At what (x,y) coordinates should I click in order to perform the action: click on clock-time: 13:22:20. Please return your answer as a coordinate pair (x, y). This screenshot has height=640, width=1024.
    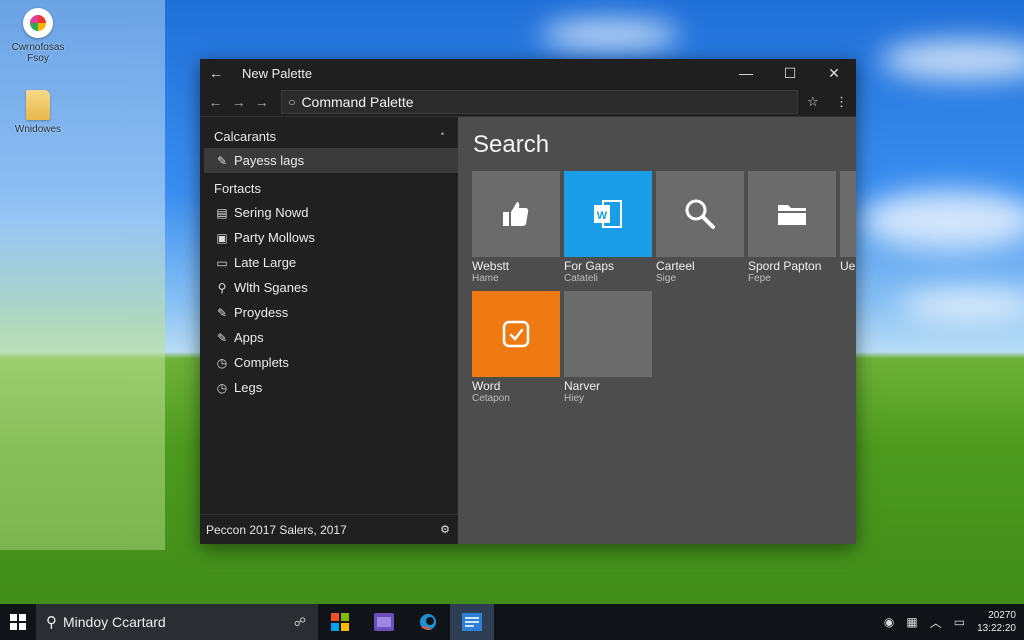
    Looking at the image, I should click on (996, 628).